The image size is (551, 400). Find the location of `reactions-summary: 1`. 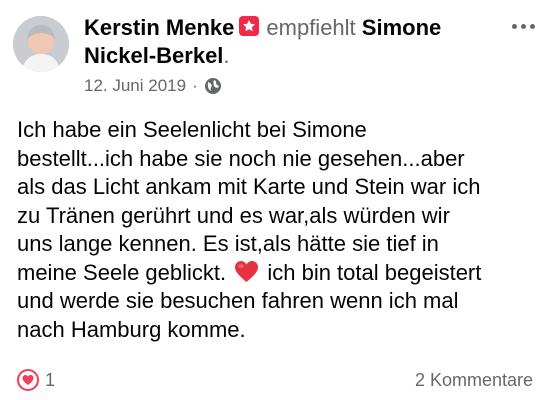

reactions-summary: 1 is located at coordinates (36, 380).